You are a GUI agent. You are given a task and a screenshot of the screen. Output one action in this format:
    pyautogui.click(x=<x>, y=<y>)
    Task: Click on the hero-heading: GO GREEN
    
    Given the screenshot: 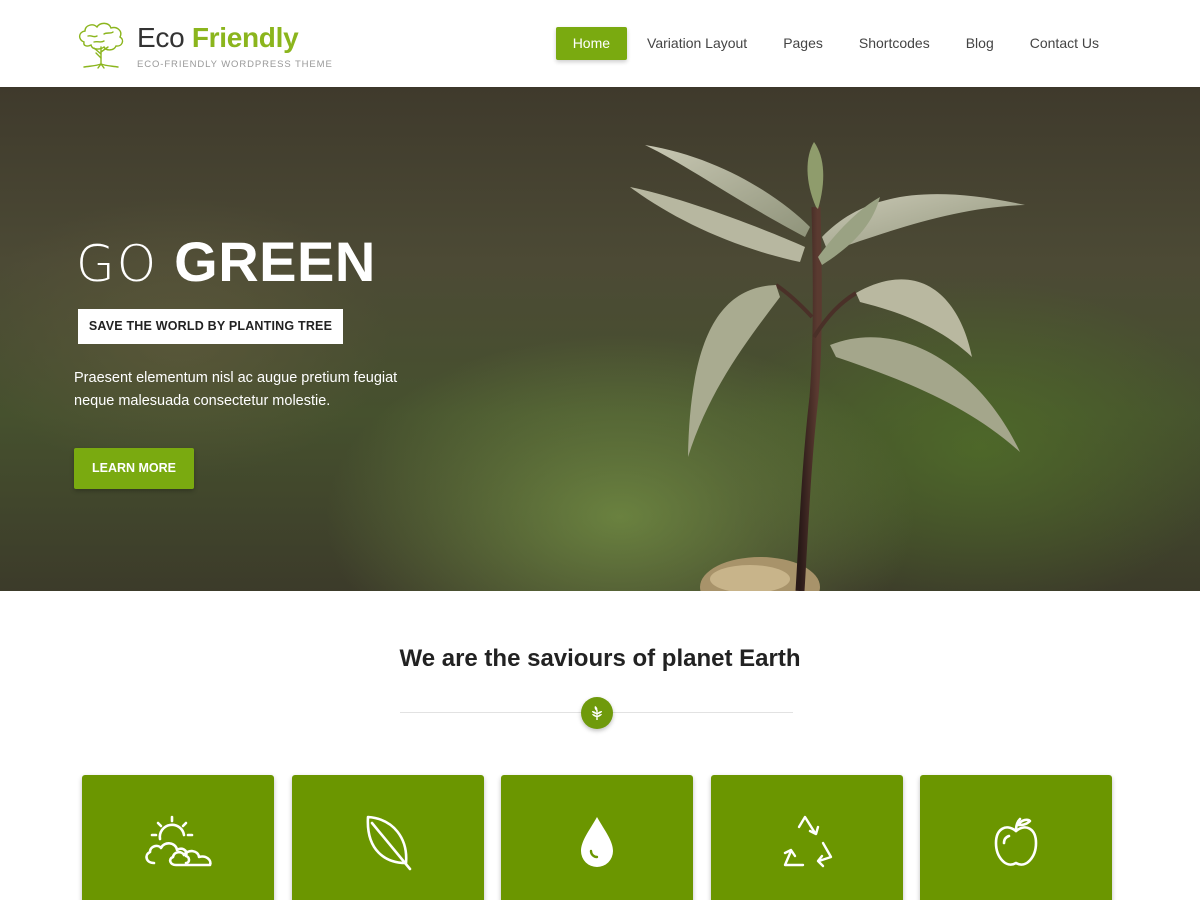 What is the action you would take?
    pyautogui.click(x=226, y=263)
    